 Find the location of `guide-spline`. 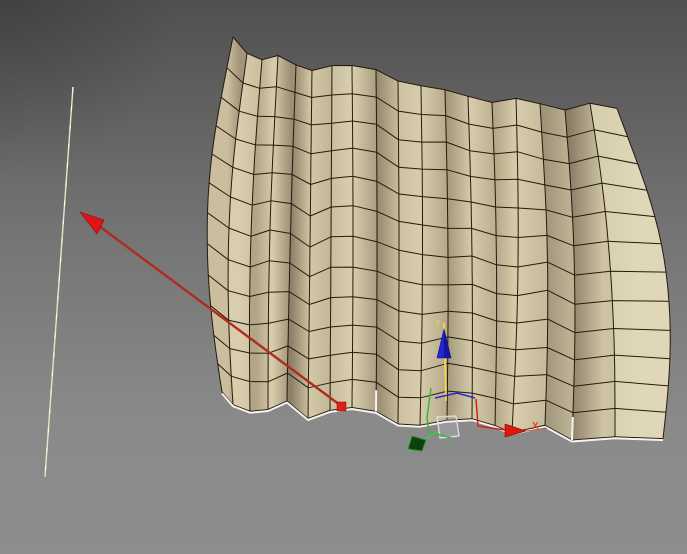

guide-spline is located at coordinates (59, 282).